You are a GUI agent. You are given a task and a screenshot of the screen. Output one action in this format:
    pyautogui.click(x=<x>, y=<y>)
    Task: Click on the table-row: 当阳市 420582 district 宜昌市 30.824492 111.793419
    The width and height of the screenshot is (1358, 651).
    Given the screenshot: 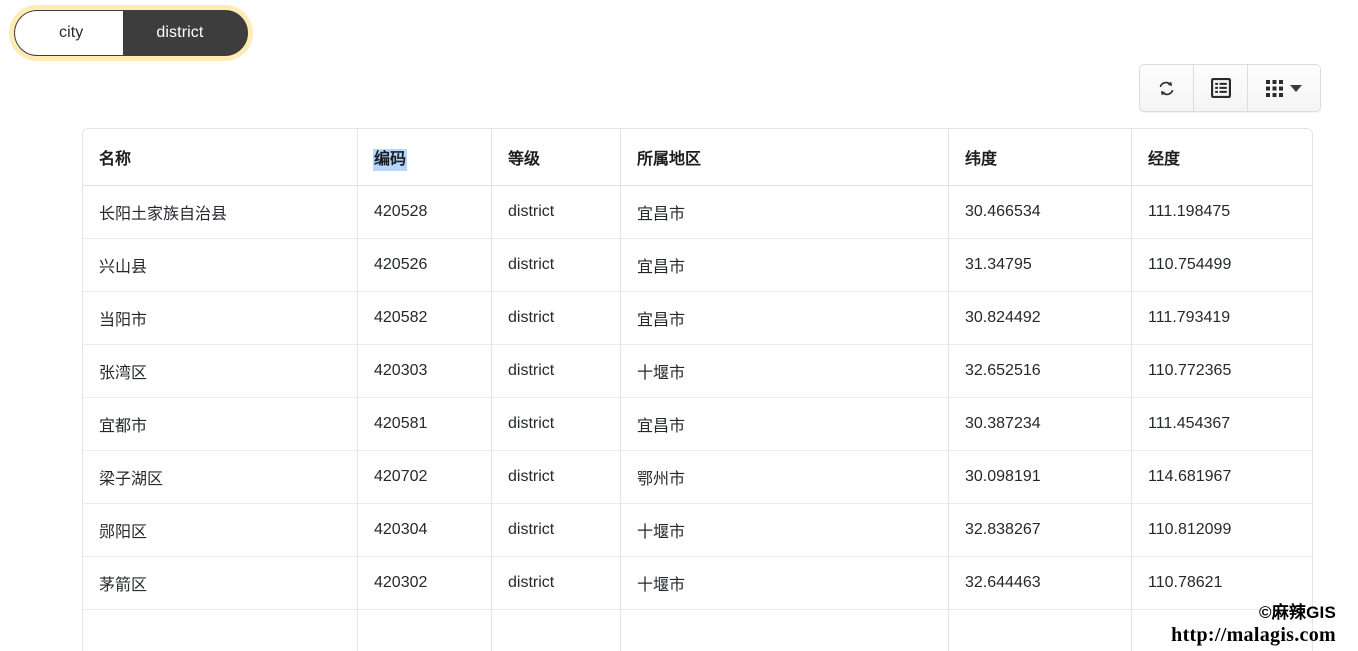 What is the action you would take?
    pyautogui.click(x=697, y=318)
    